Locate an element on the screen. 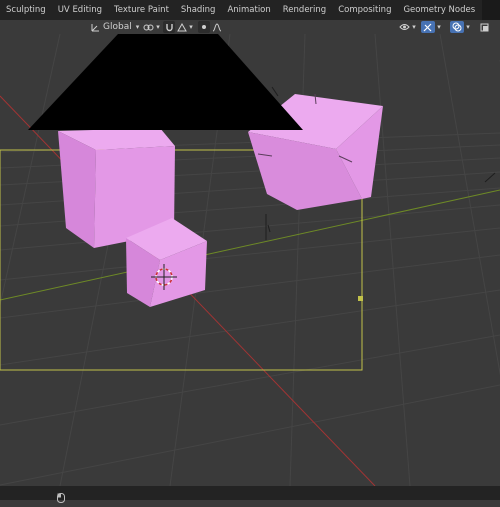  gizmo-icon is located at coordinates (428, 27).